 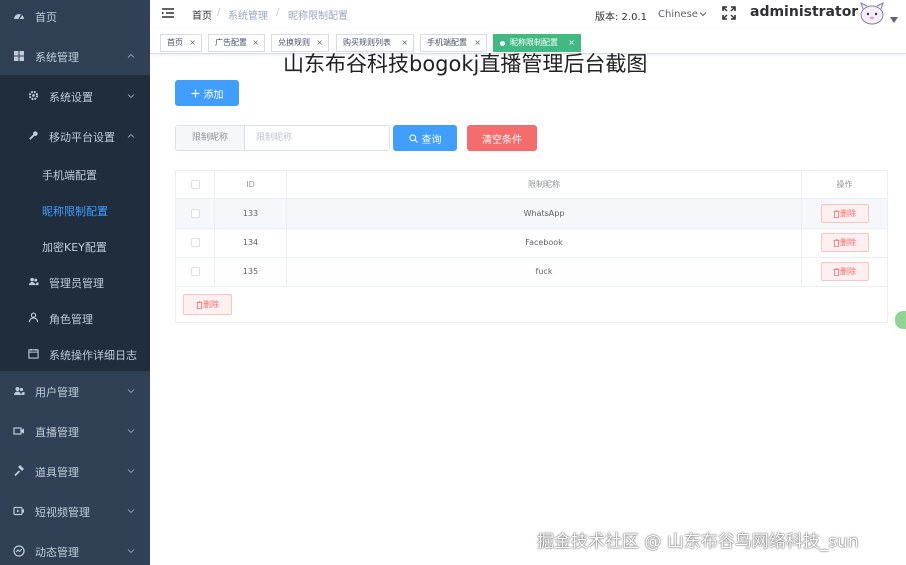 I want to click on table-header-row: ID 限制昵称 操作, so click(x=531, y=185).